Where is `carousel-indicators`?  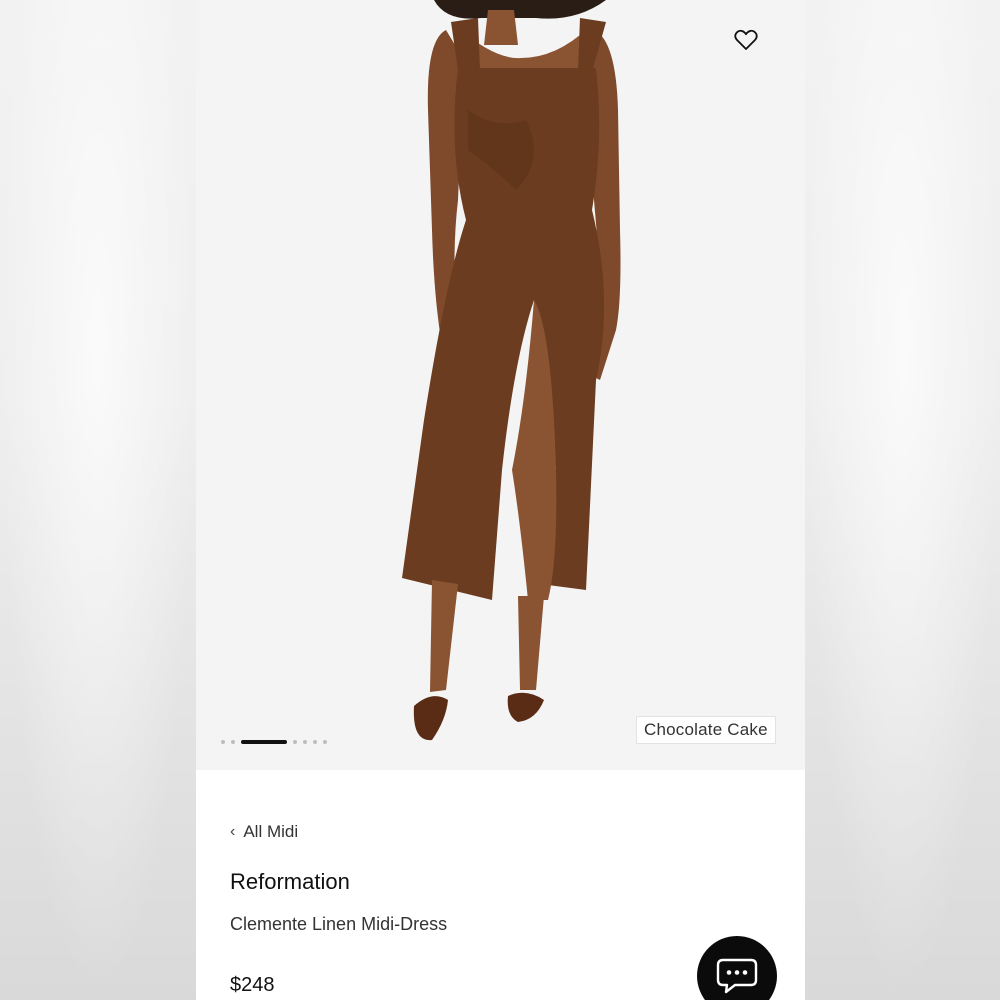
carousel-indicators is located at coordinates (274, 742).